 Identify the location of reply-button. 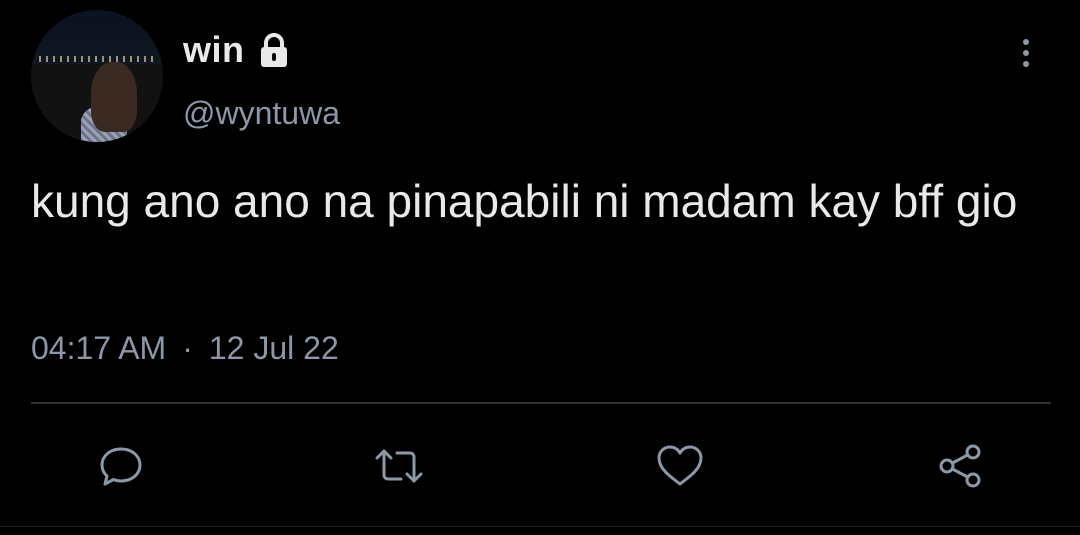
(121, 466).